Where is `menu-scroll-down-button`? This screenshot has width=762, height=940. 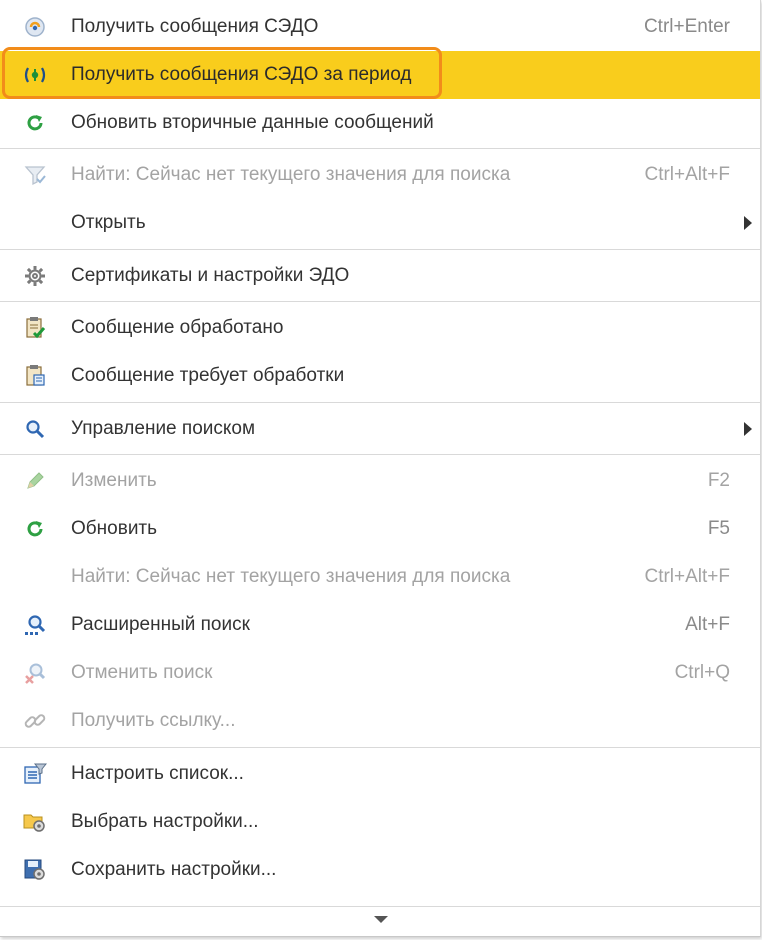 menu-scroll-down-button is located at coordinates (380, 920).